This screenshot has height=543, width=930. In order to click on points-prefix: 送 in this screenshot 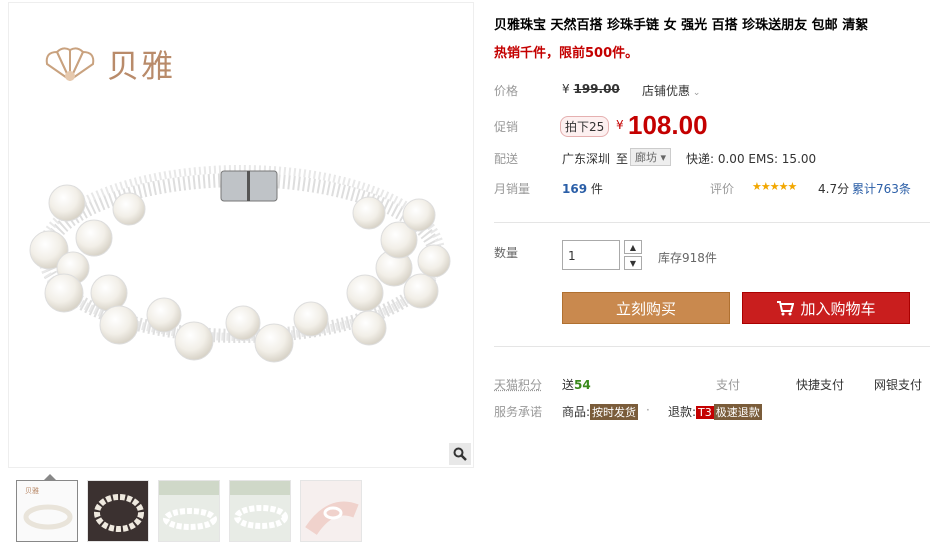, I will do `click(568, 385)`.